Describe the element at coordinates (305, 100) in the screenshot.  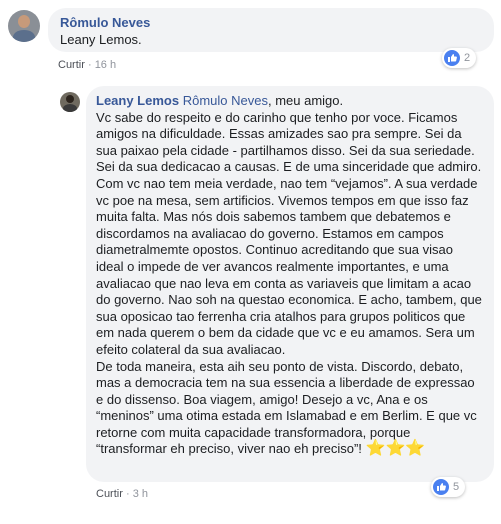
I see `reply-greeting: , meu amigo.` at that location.